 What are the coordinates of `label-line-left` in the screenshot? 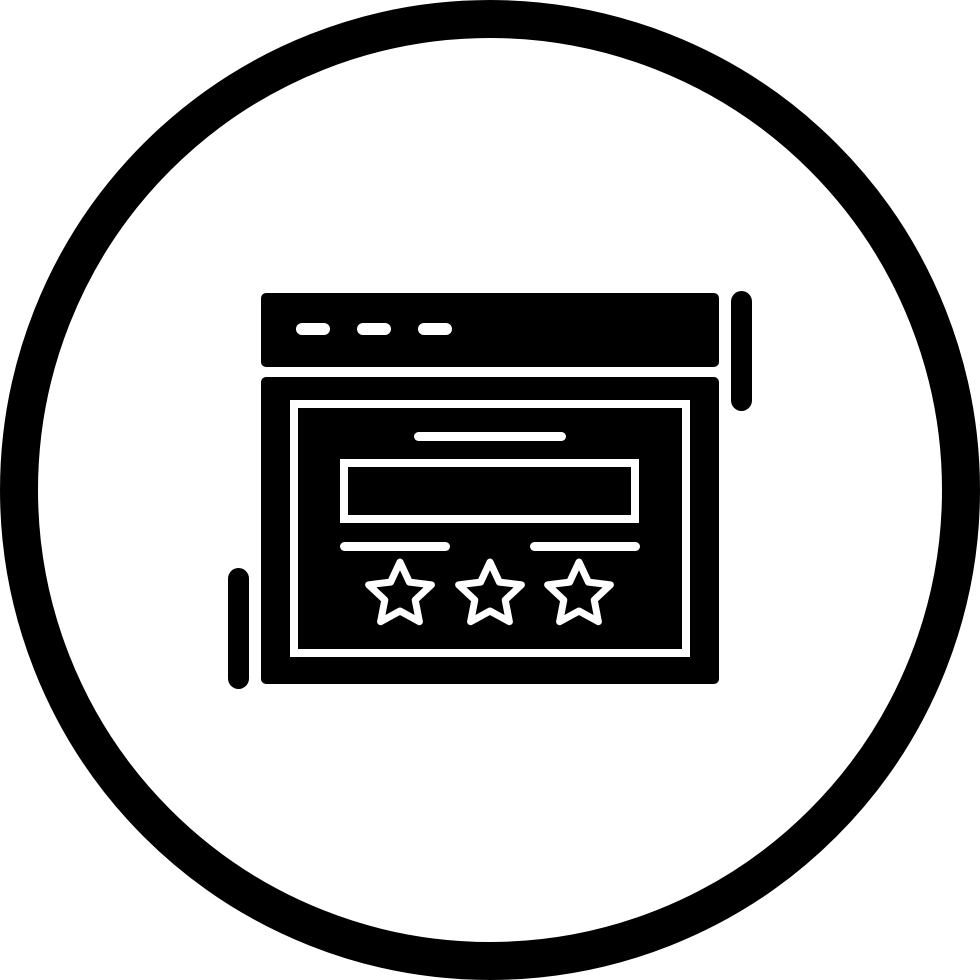 It's located at (395, 546).